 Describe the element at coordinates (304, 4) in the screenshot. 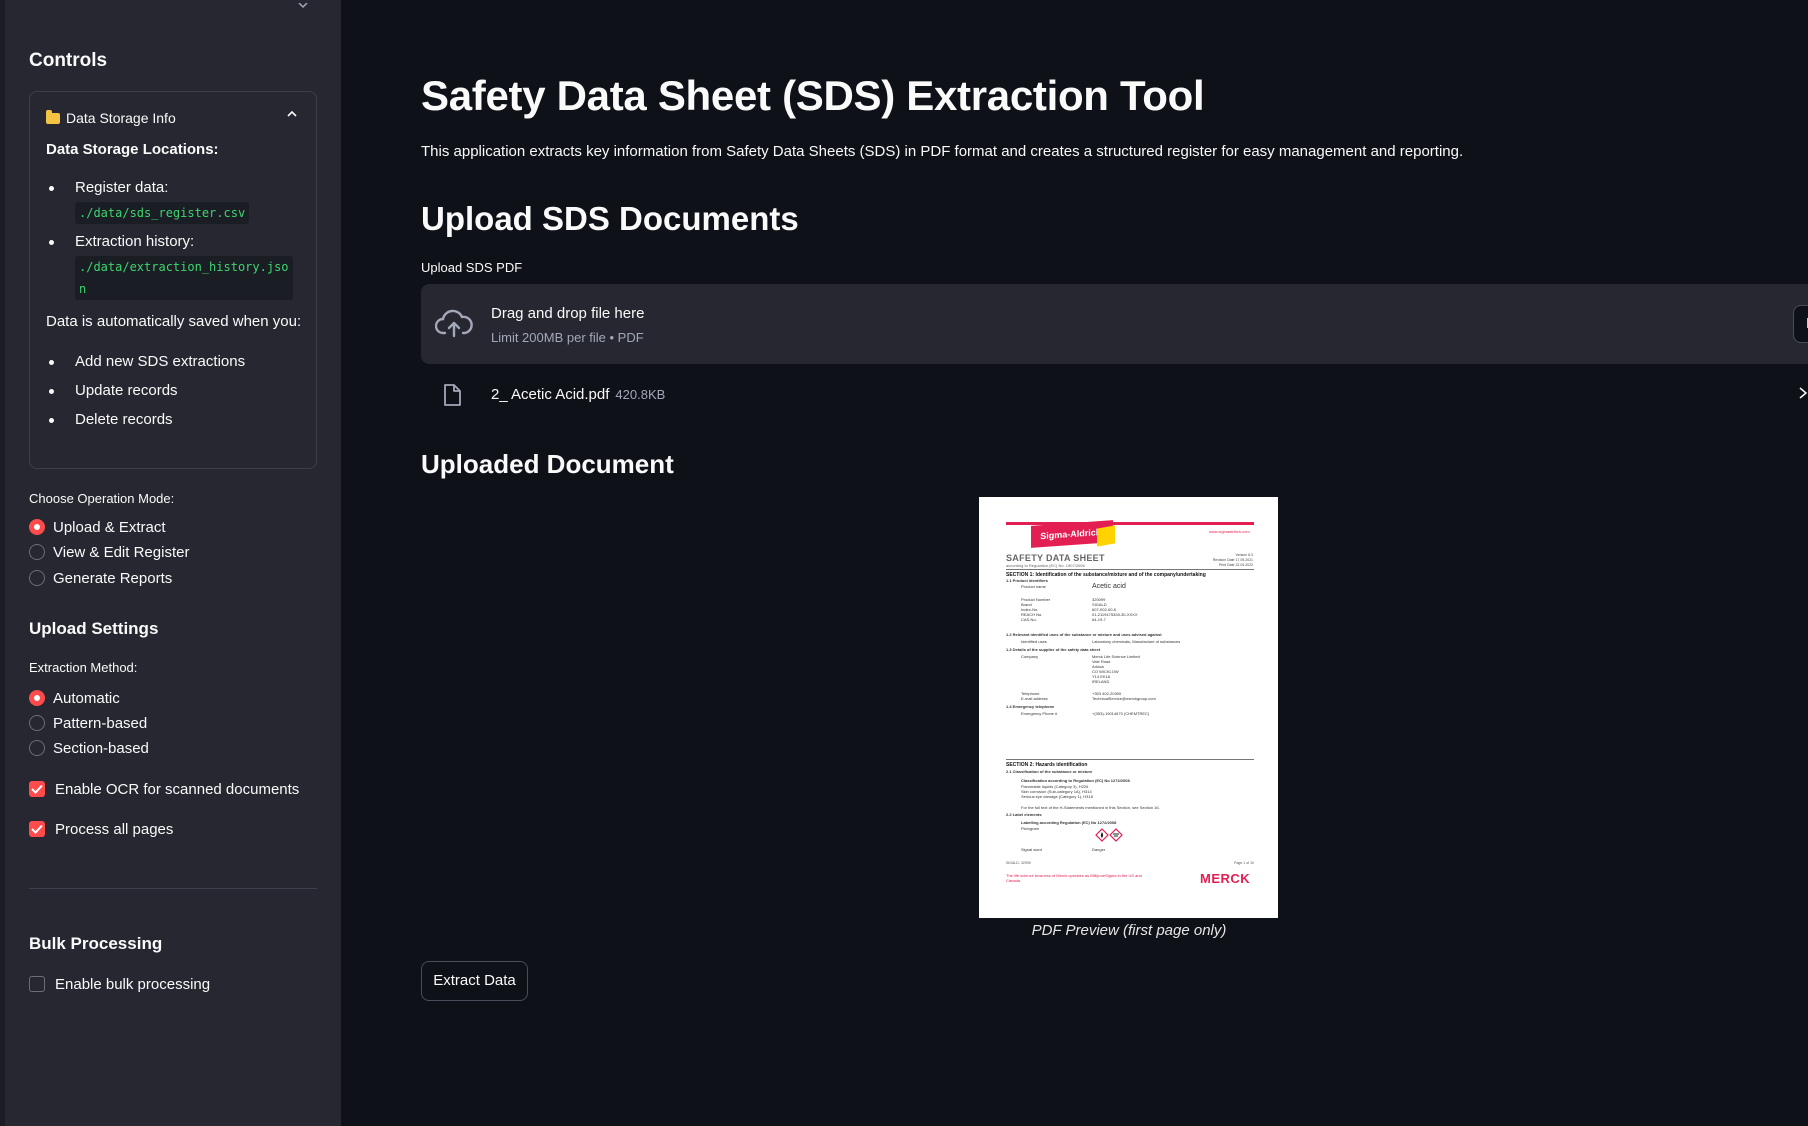

I see `sidebar-collapse-icon` at that location.